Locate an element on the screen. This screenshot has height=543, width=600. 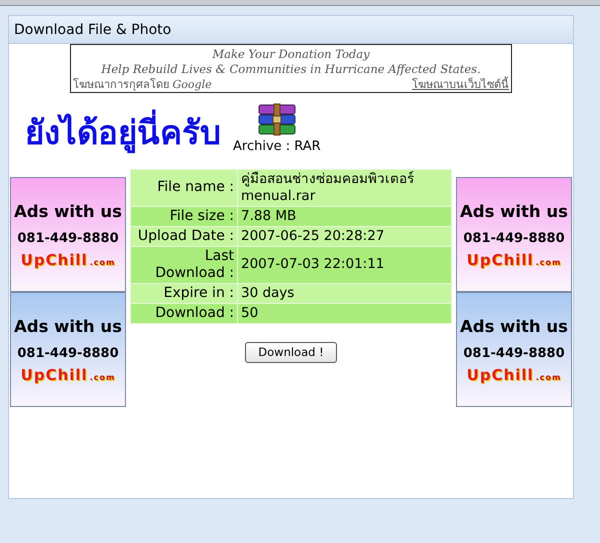
field-value: 50 is located at coordinates (345, 313).